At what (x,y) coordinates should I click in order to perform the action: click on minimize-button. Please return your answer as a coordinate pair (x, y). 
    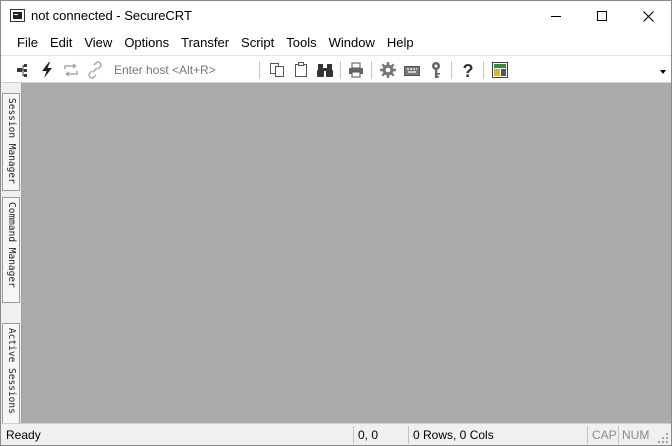
    Looking at the image, I should click on (556, 16).